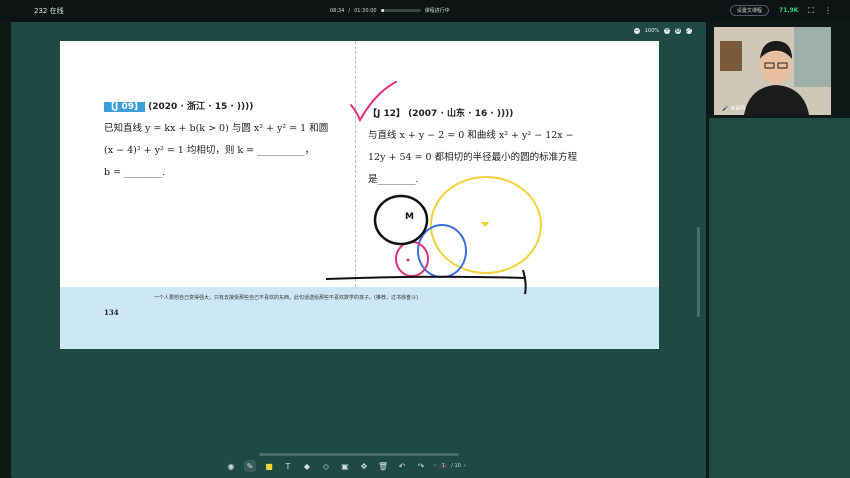 The height and width of the screenshot is (478, 850). What do you see at coordinates (408, 260) in the screenshot?
I see `pink-center-dot` at bounding box center [408, 260].